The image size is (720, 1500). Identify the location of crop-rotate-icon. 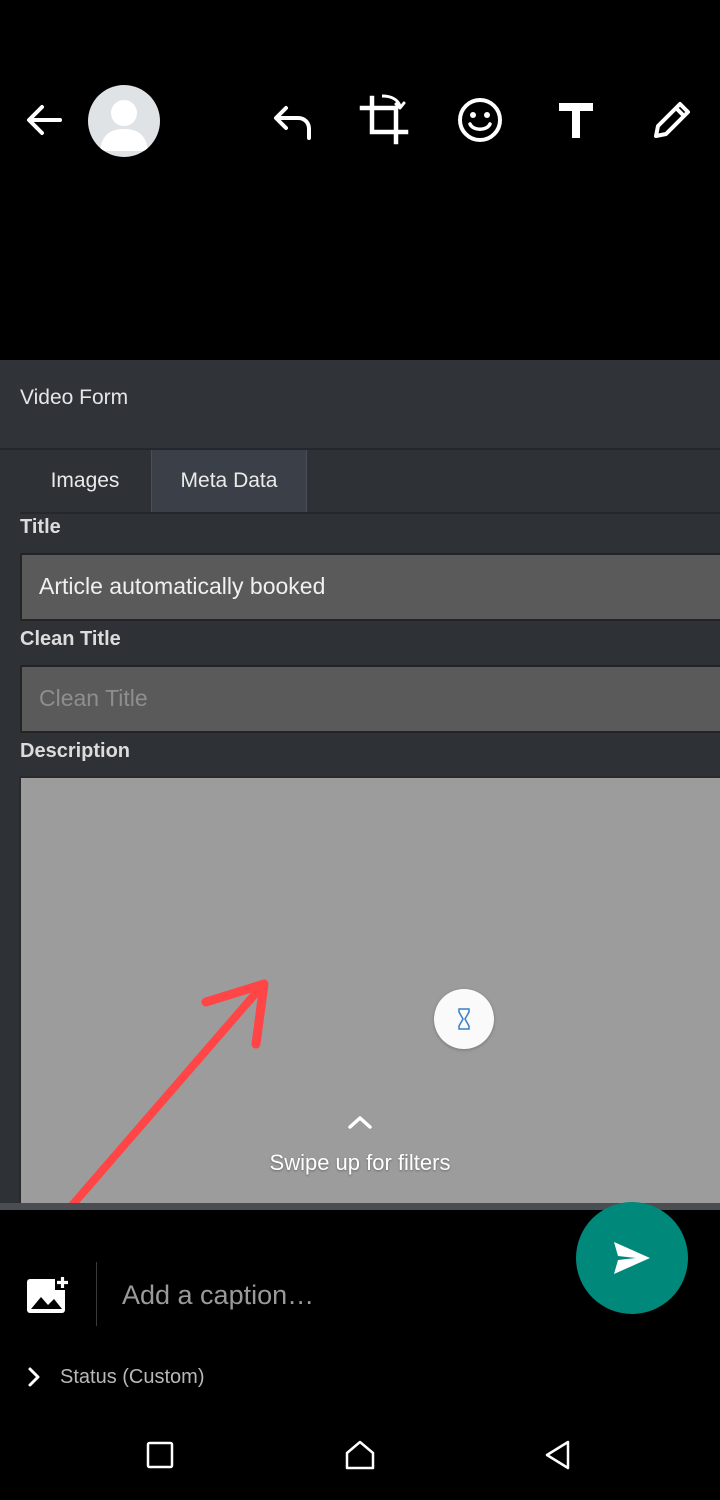
(384, 119).